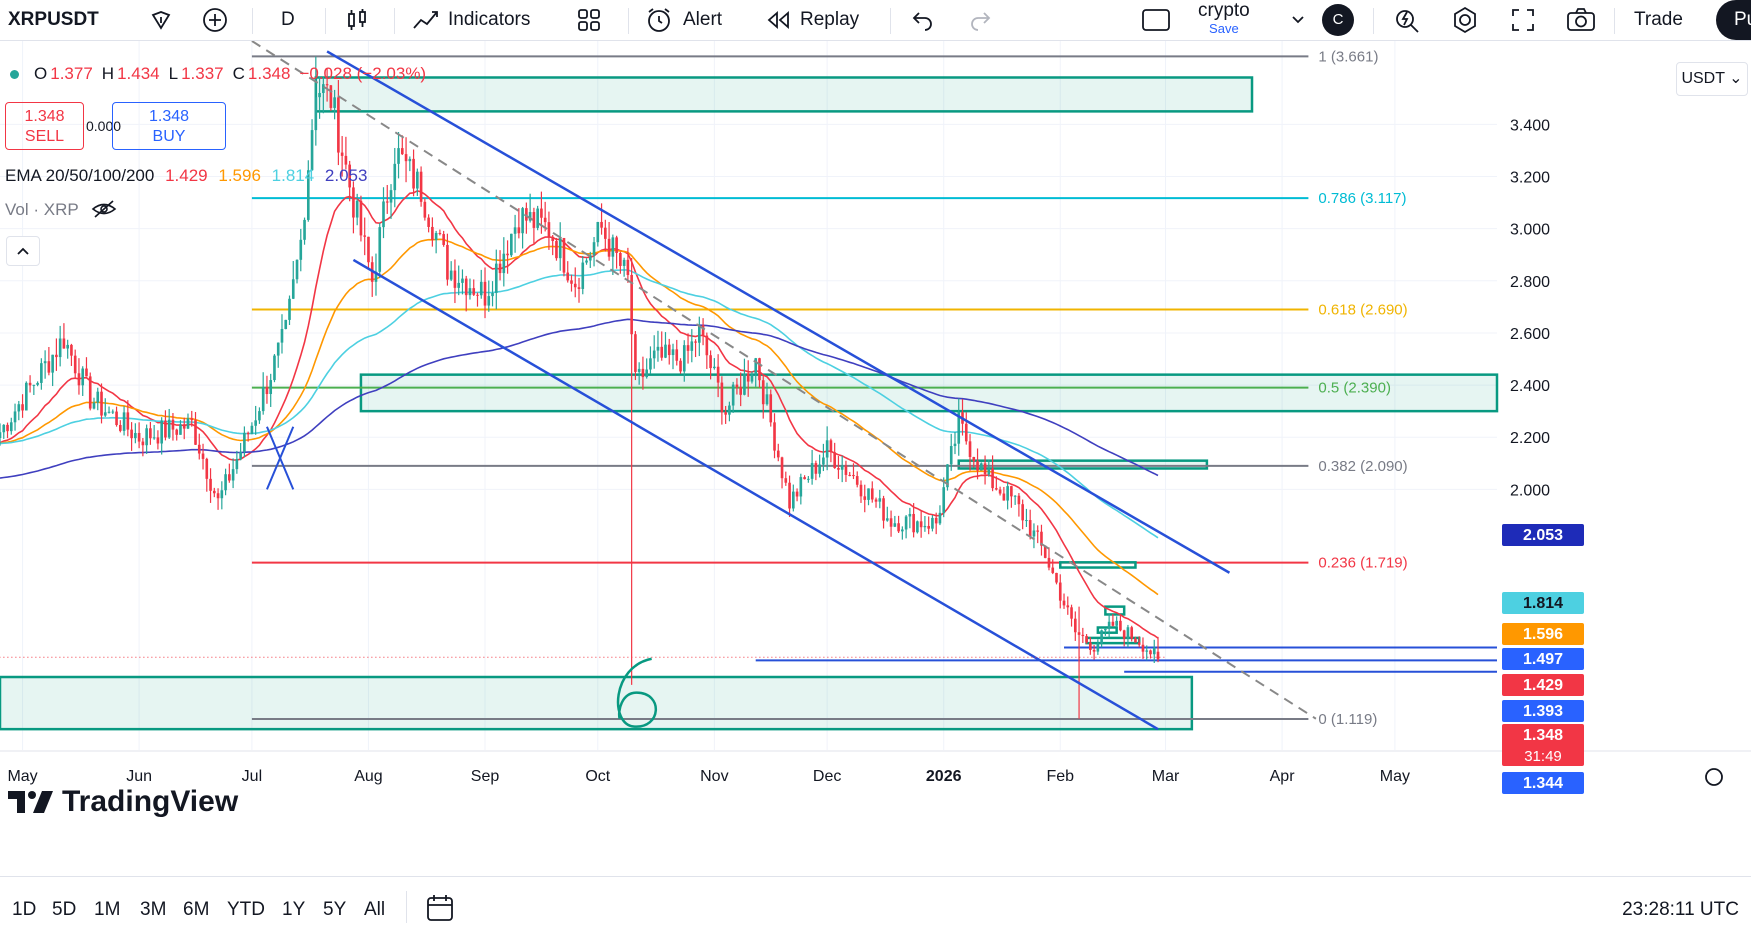 The image size is (1751, 937). I want to click on alert-button: Alert, so click(683, 20).